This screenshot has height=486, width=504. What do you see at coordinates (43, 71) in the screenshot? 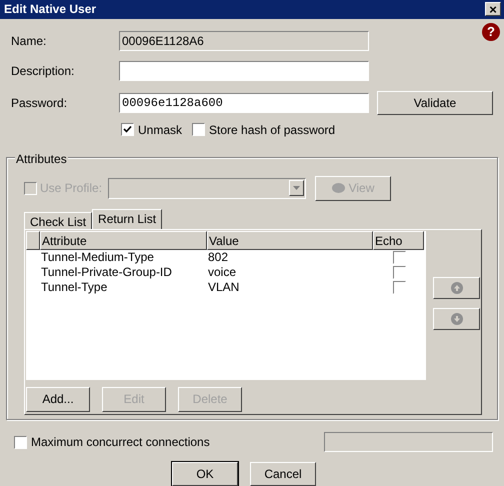
I see `field-label: Description:` at bounding box center [43, 71].